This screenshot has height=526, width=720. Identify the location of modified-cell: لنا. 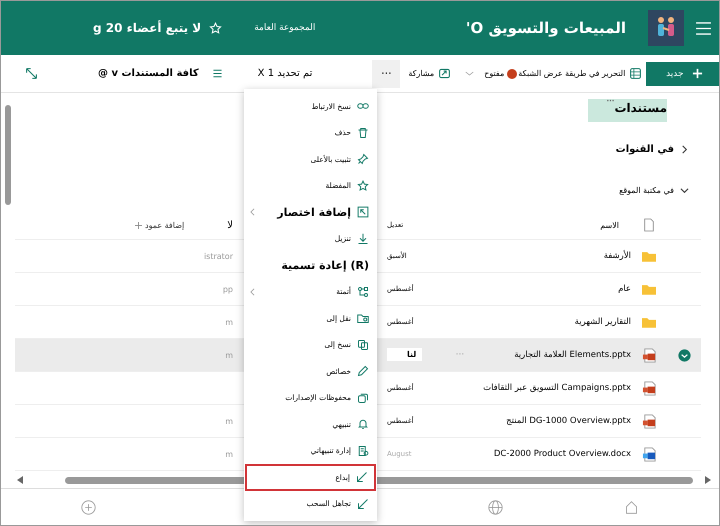
(404, 354).